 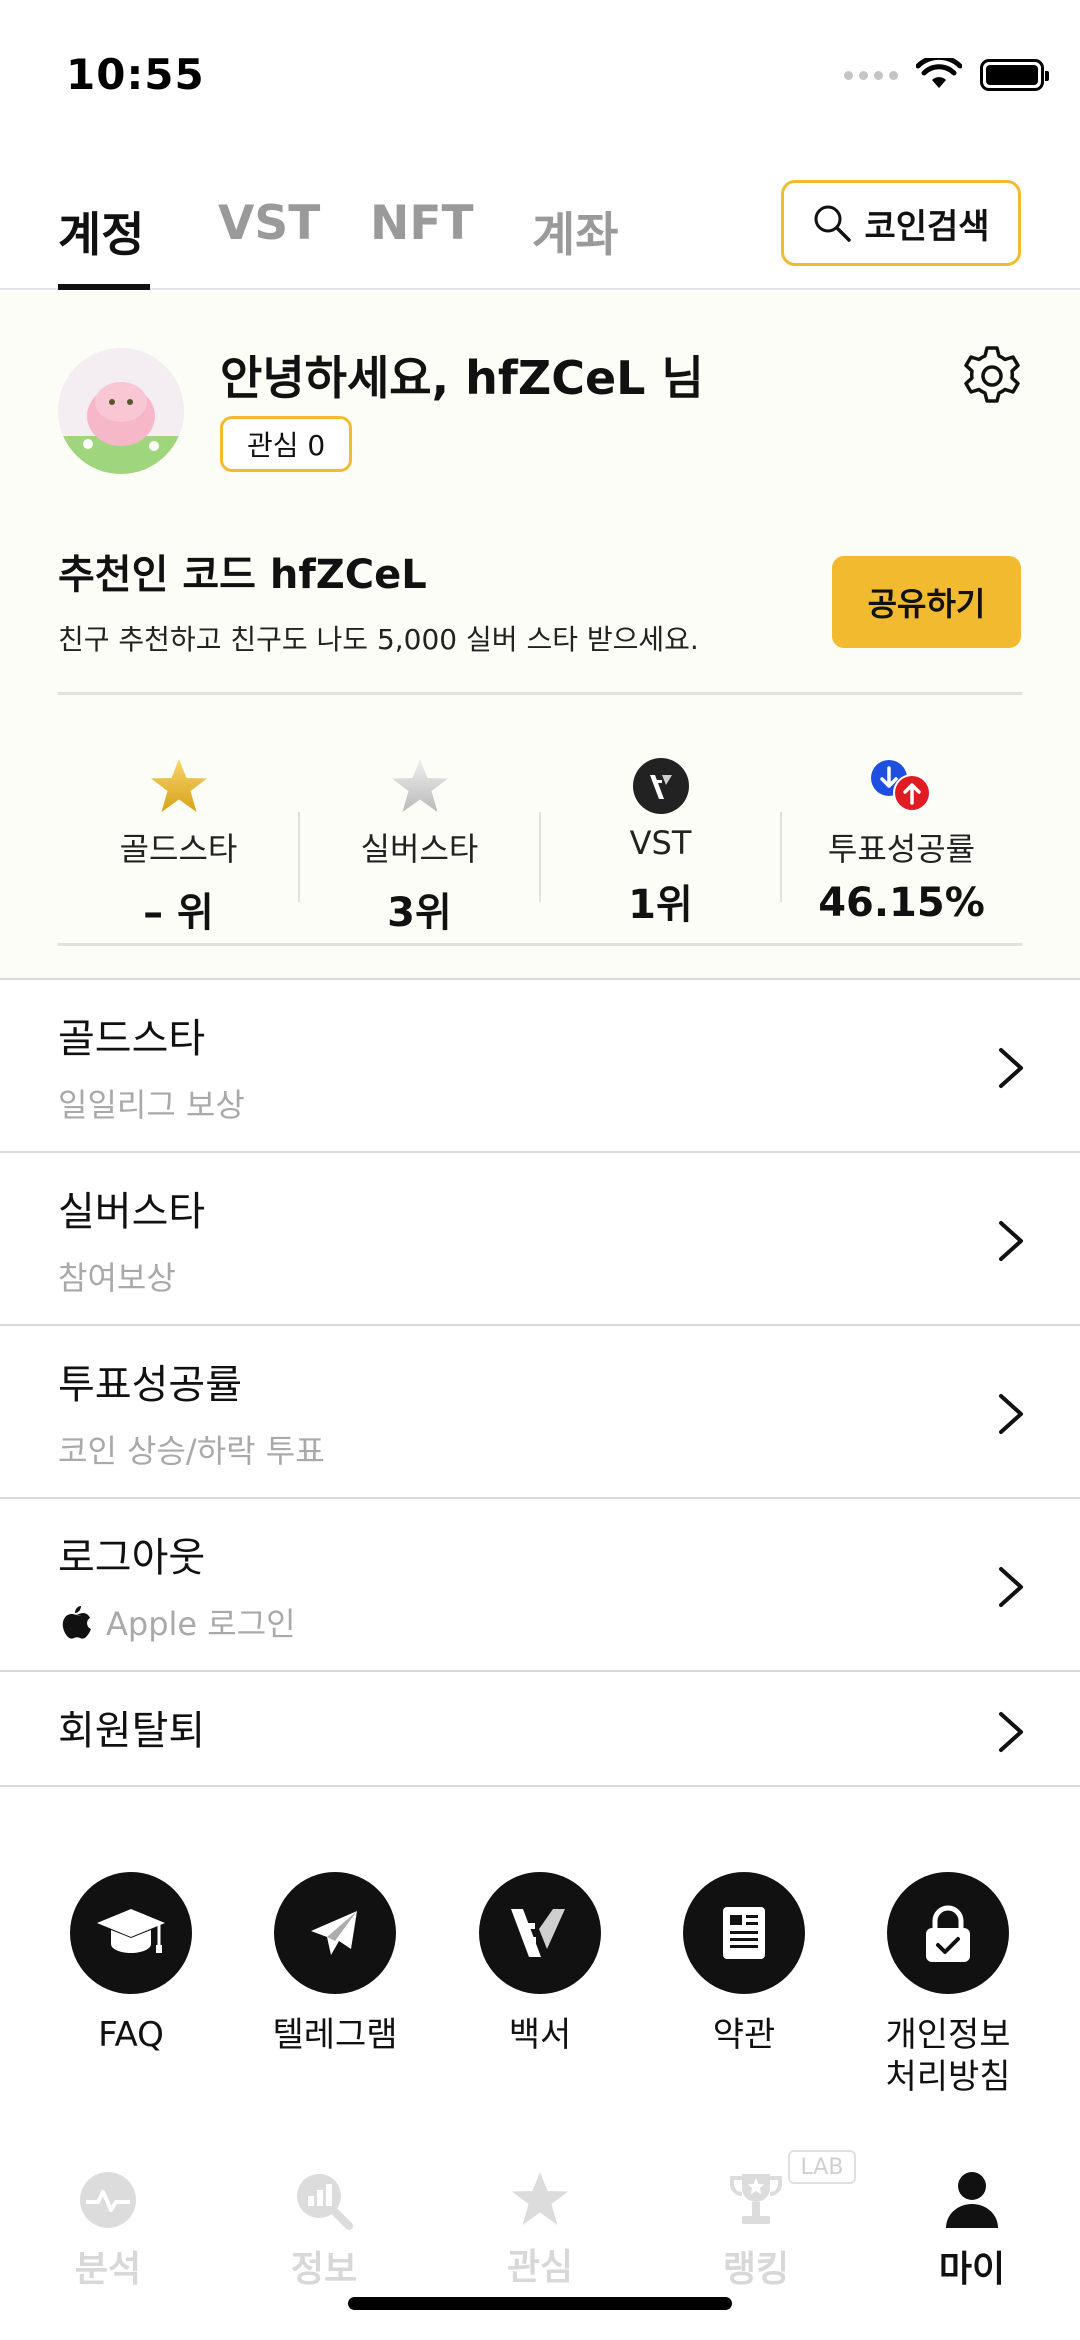 I want to click on menu-item-subtitle-text: 코인 상승/하락 투표, so click(x=191, y=1451).